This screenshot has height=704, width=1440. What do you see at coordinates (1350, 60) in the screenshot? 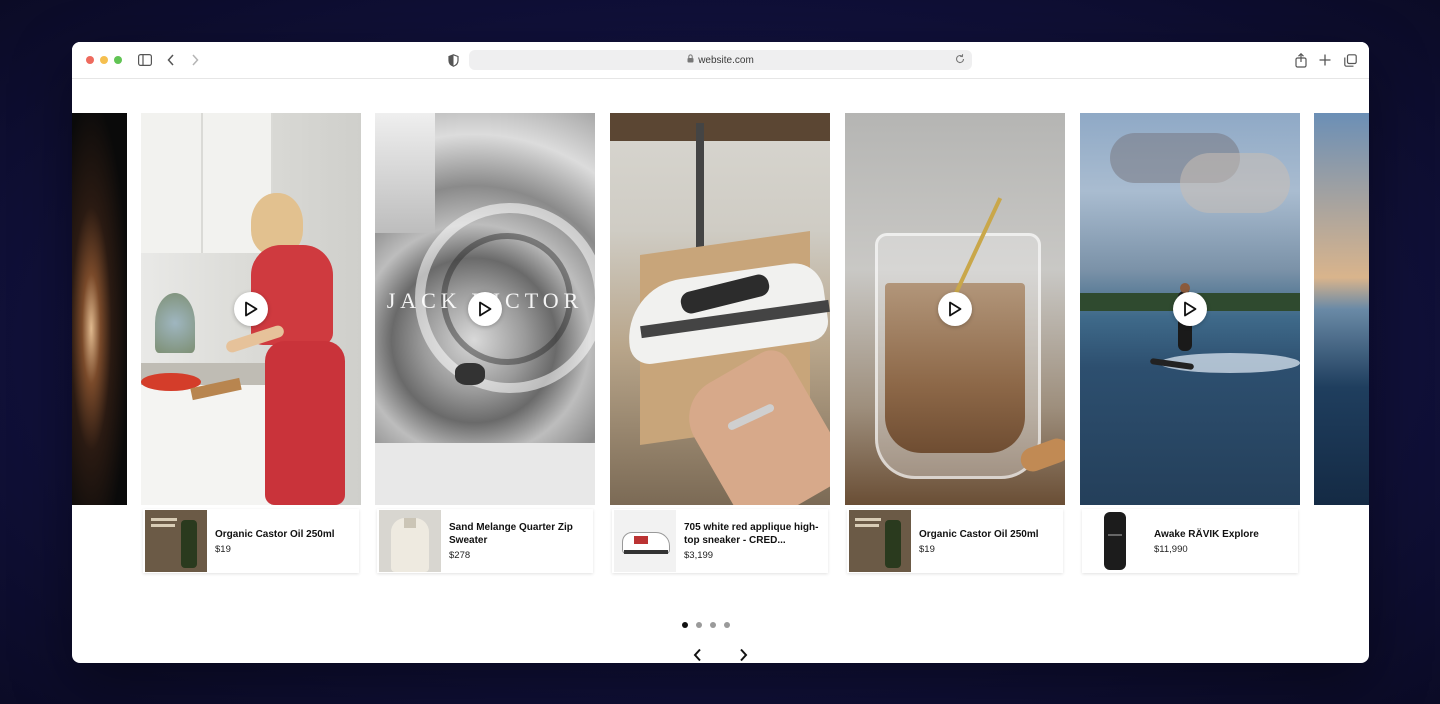
I see `tabs-overview-icon` at bounding box center [1350, 60].